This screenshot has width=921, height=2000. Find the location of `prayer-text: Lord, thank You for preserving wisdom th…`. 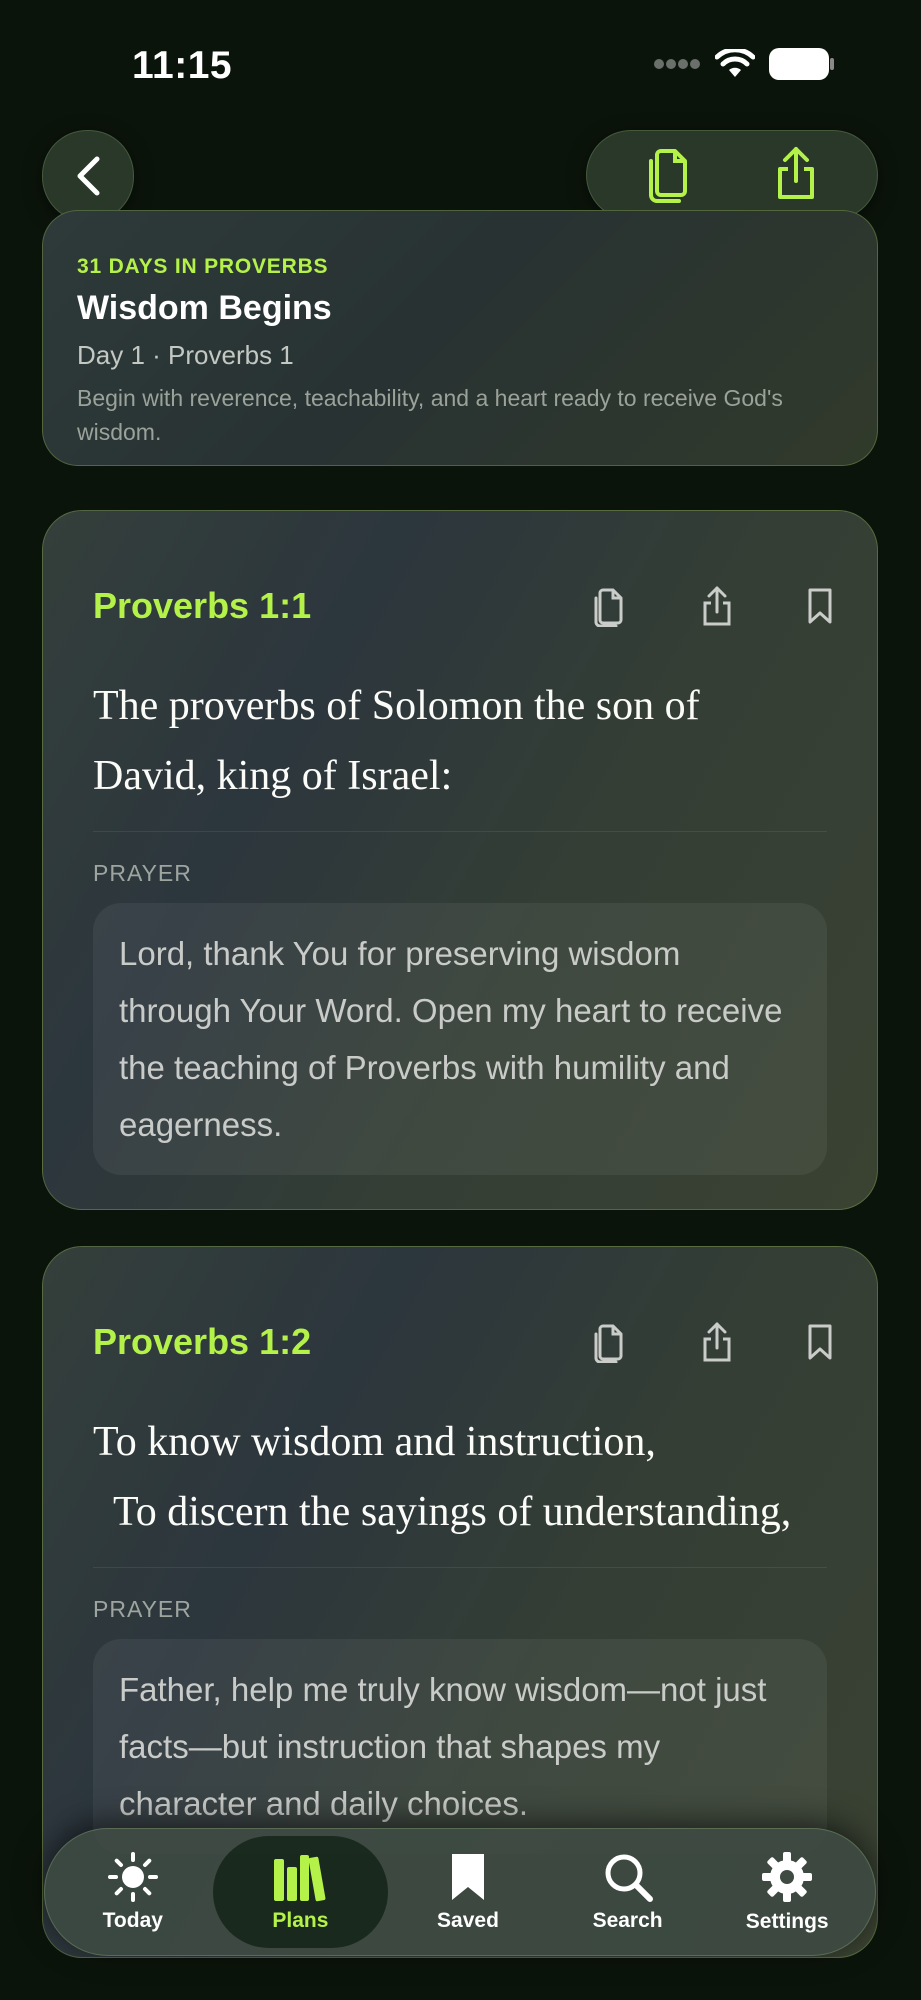

prayer-text: Lord, thank You for preserving wisdom th… is located at coordinates (460, 1039).